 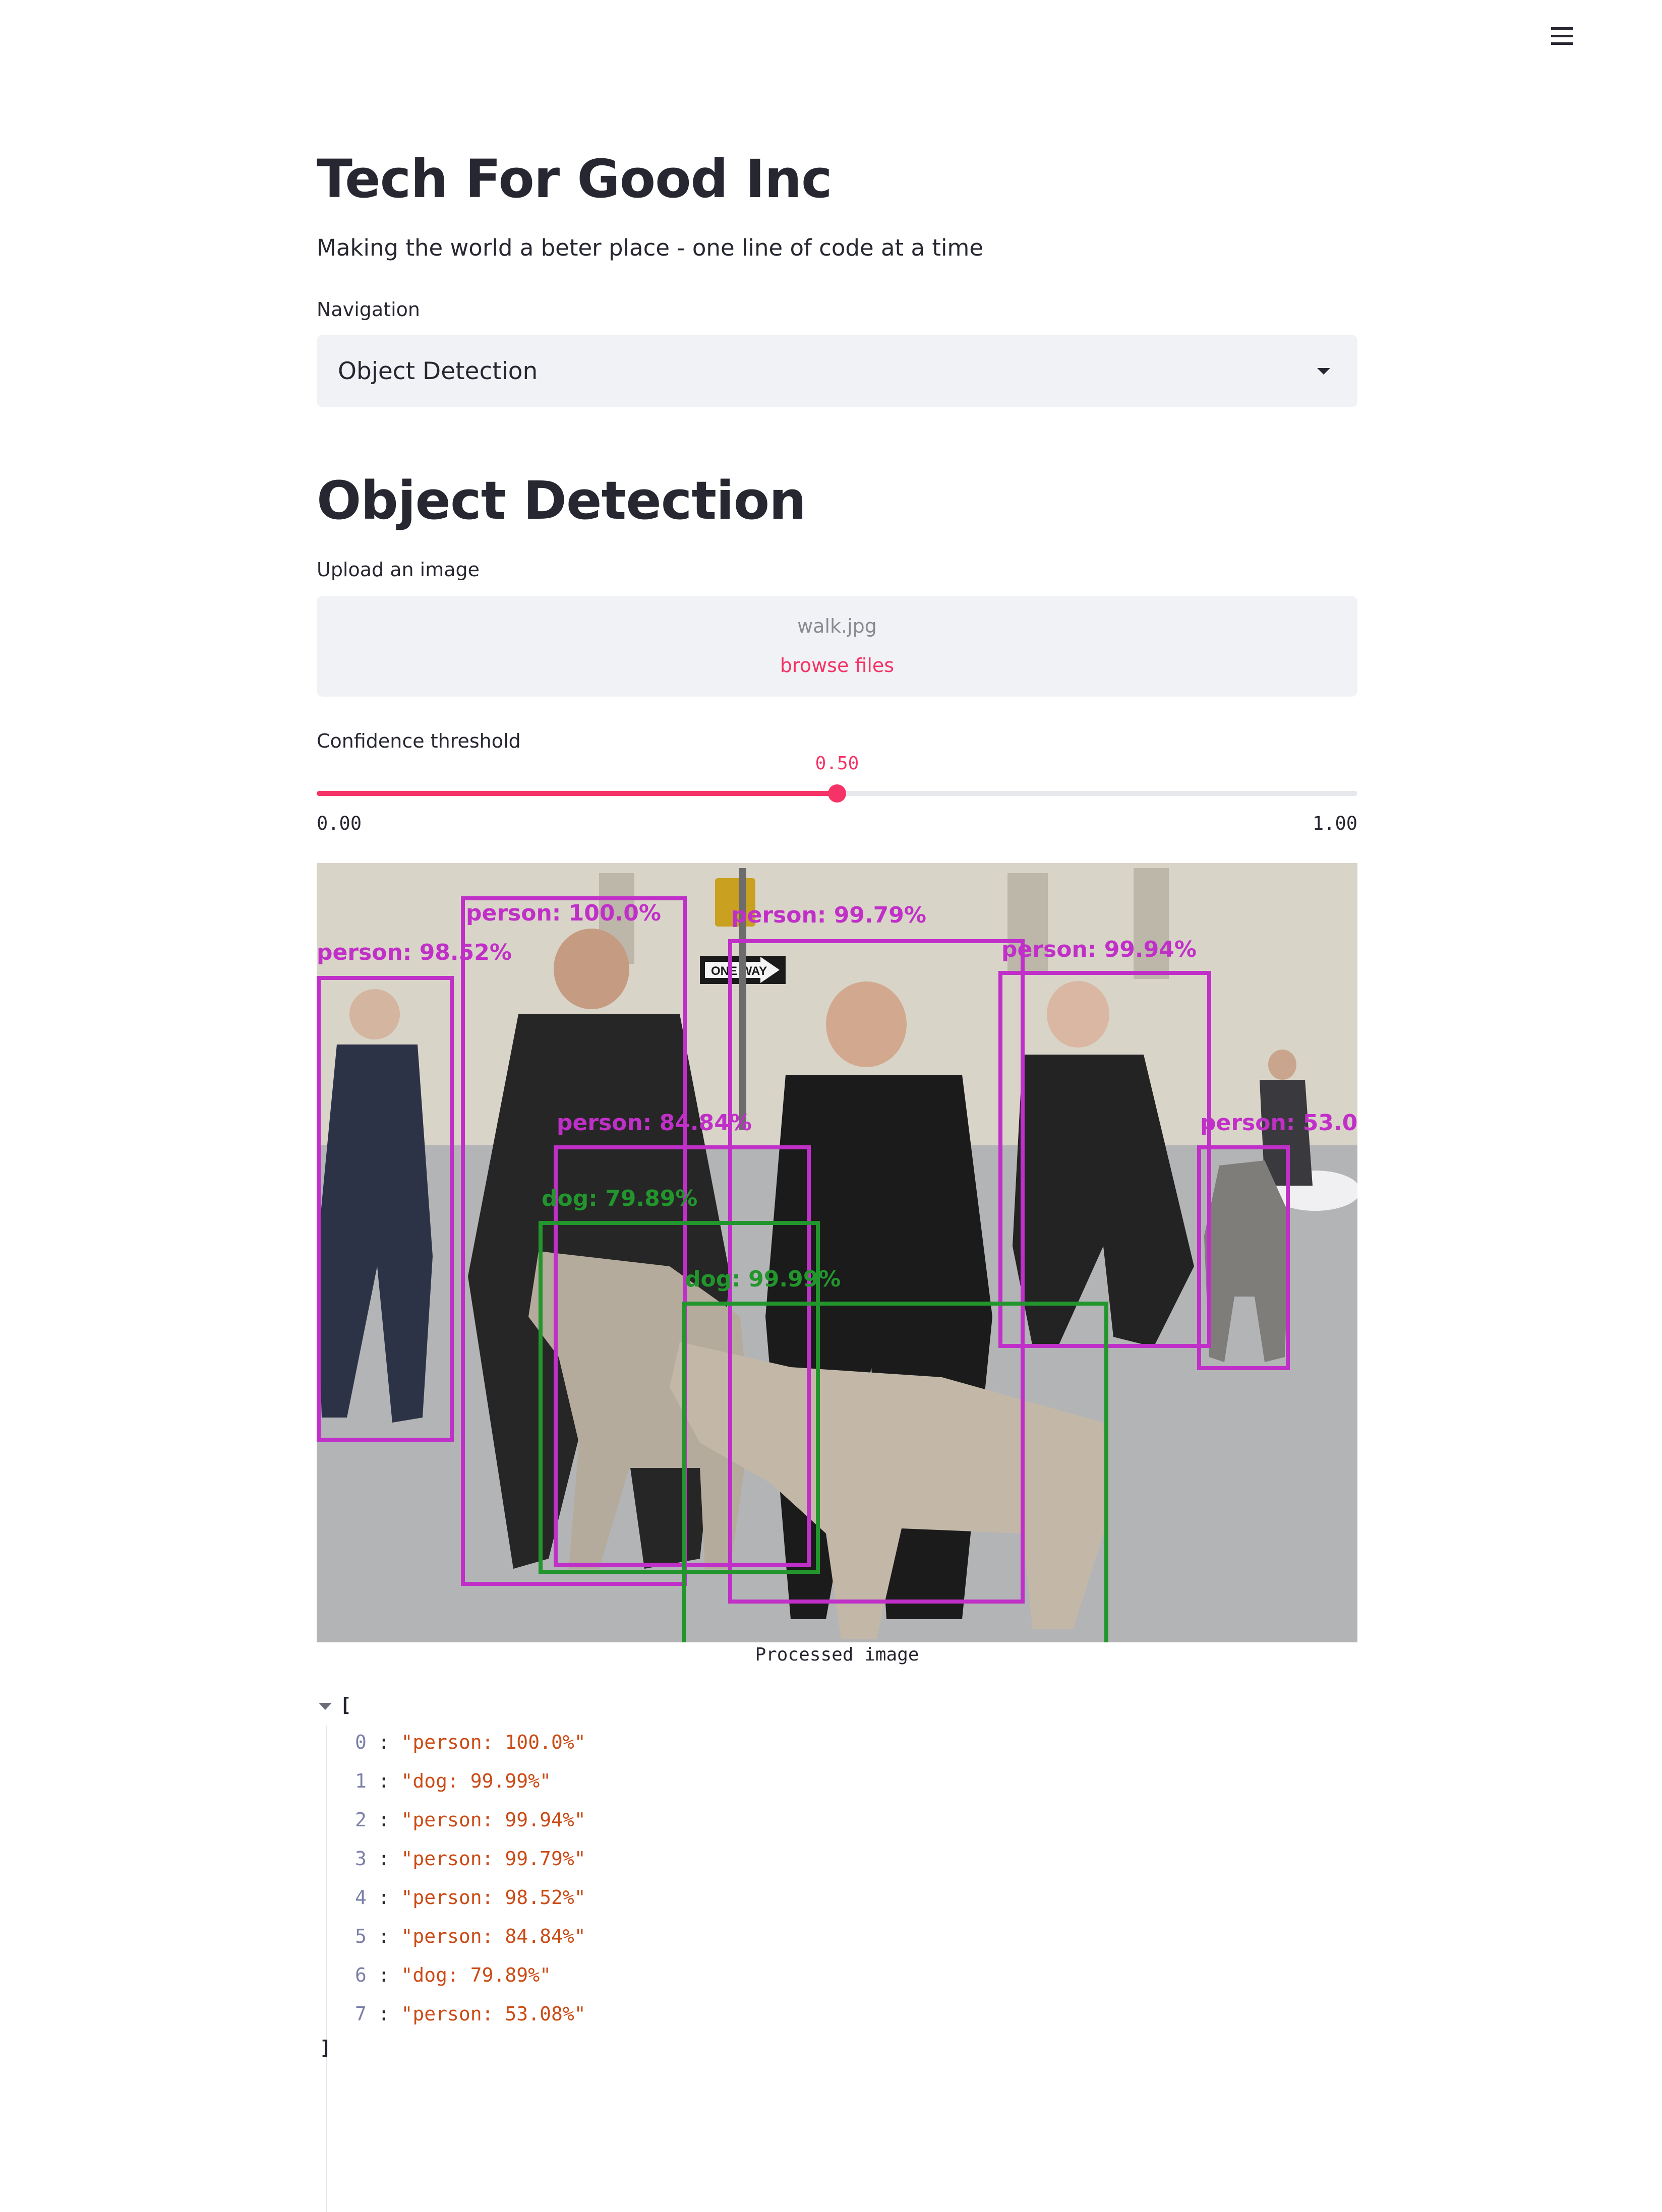 I want to click on json-index: 3, so click(x=361, y=1859).